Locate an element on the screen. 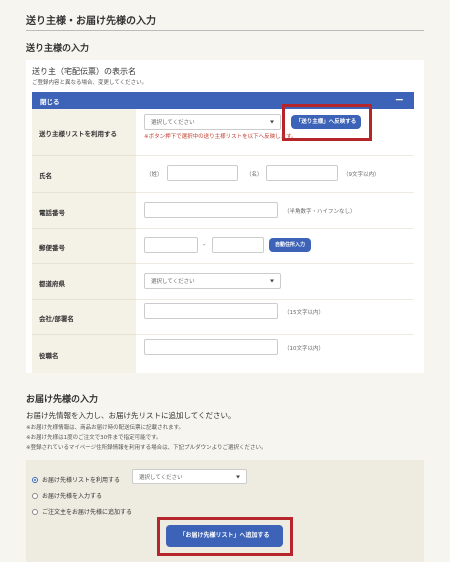  radio-add-orderer: ご注文主をお届け先様に追加する is located at coordinates (82, 511).